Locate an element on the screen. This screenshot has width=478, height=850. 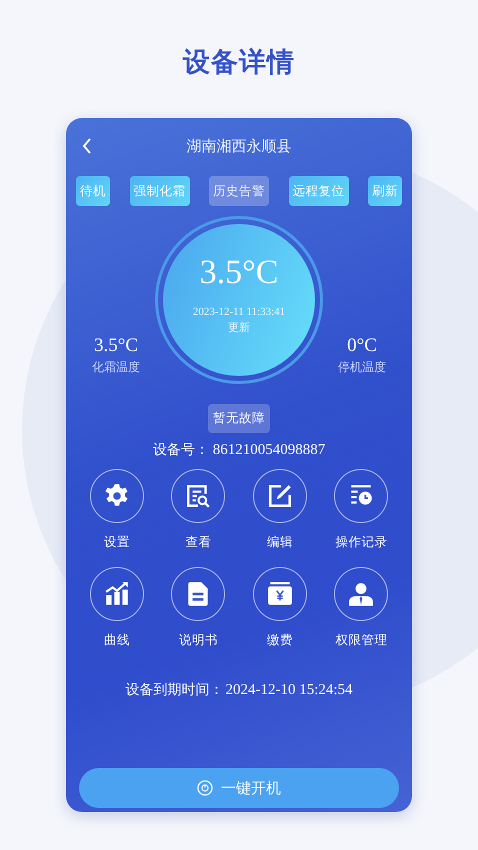
power-on-button: 一键开机 is located at coordinates (239, 788).